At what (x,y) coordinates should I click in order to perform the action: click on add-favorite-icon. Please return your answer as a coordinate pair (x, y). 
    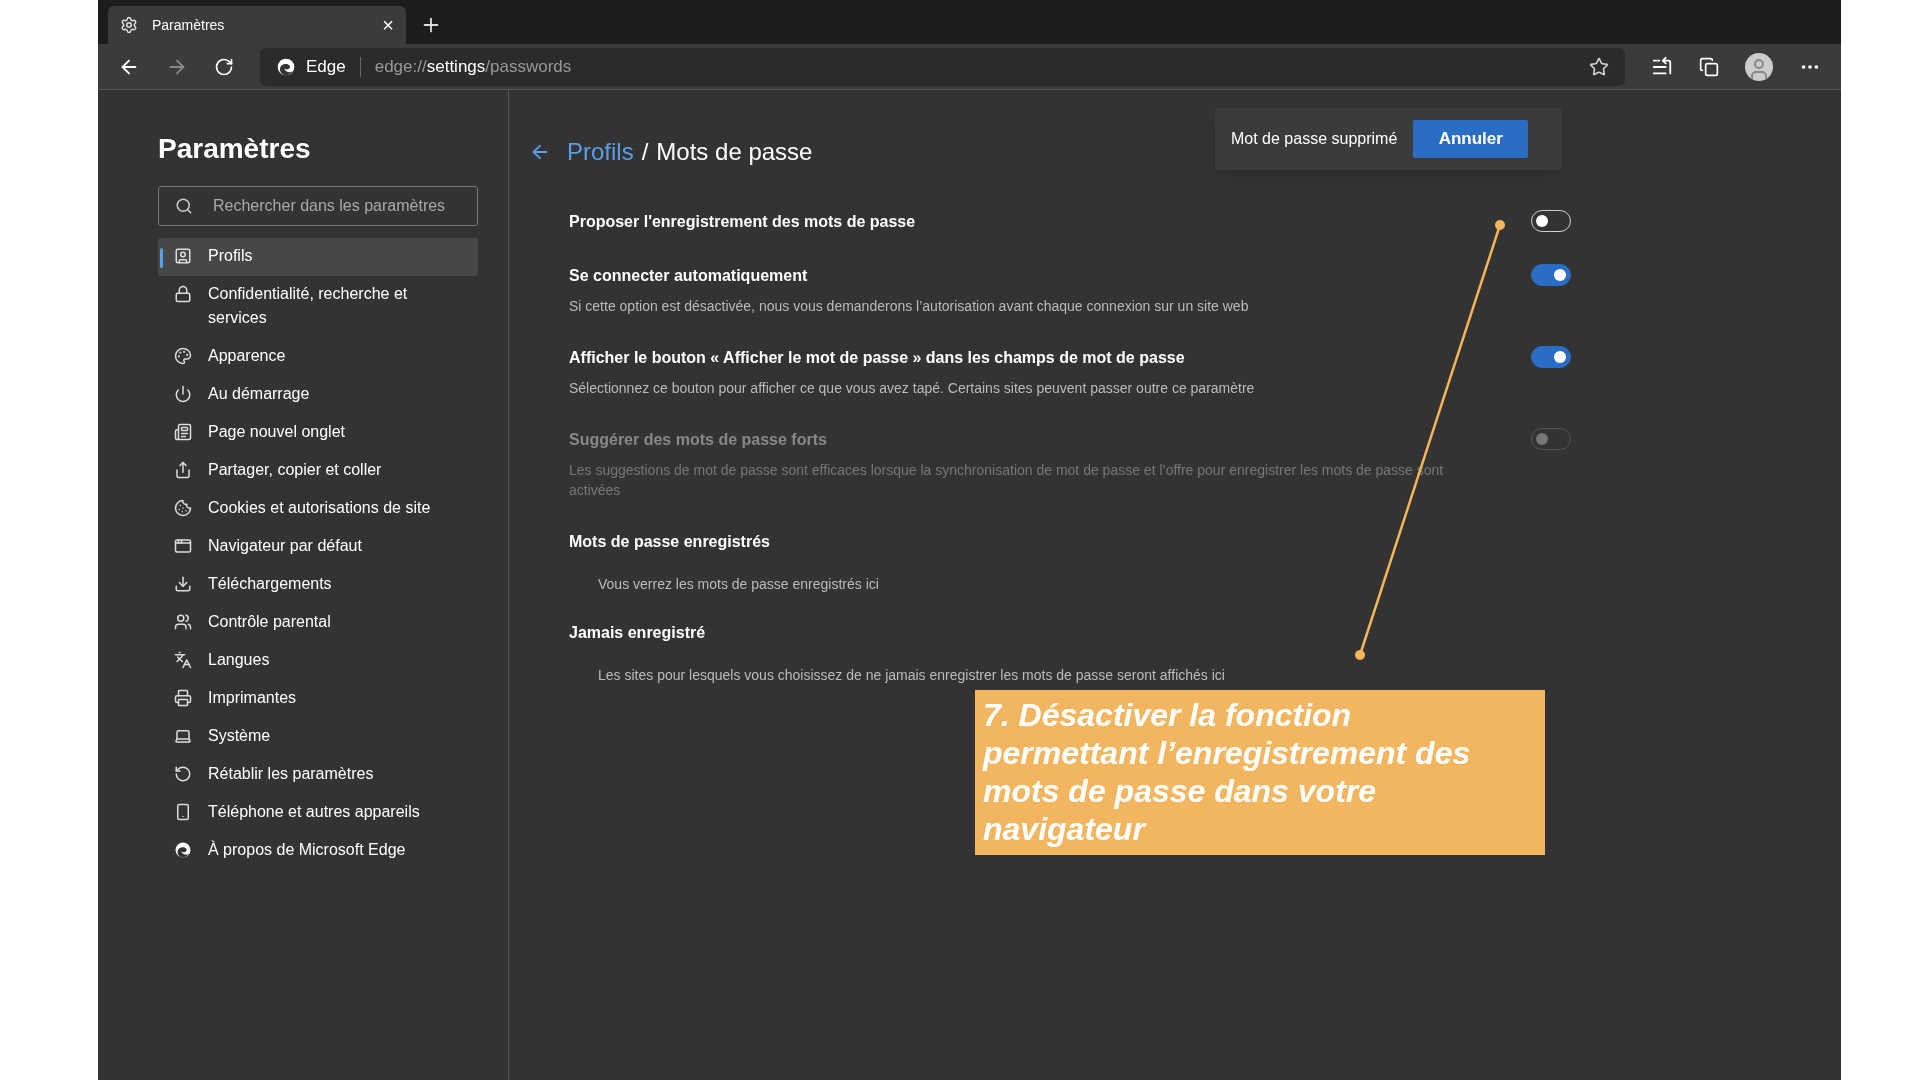
    Looking at the image, I should click on (1599, 66).